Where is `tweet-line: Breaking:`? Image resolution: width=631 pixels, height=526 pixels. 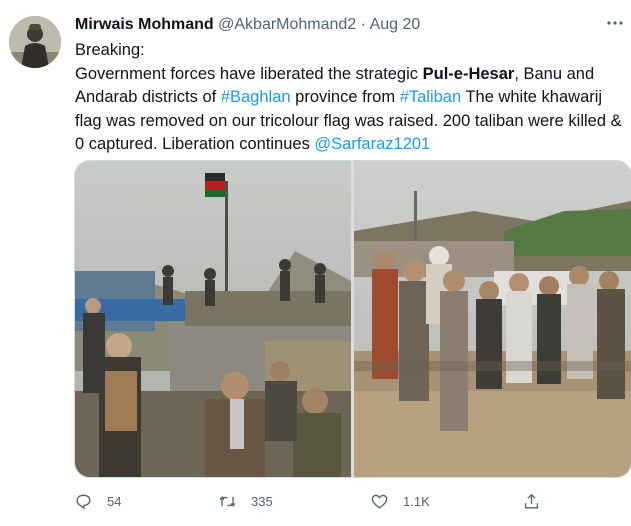
tweet-line: Breaking: is located at coordinates (352, 51).